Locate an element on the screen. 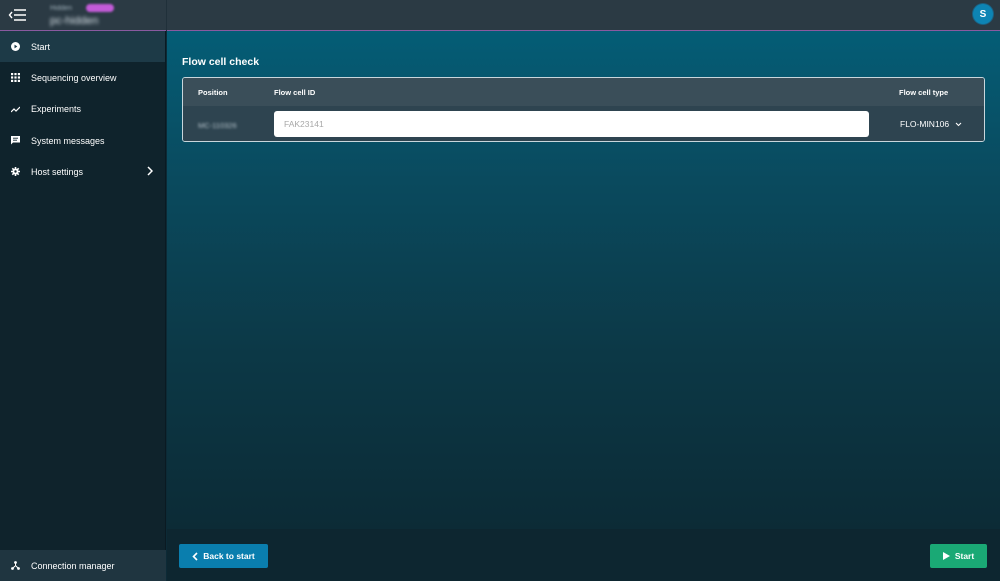  position-value: MC-110326 is located at coordinates (217, 125).